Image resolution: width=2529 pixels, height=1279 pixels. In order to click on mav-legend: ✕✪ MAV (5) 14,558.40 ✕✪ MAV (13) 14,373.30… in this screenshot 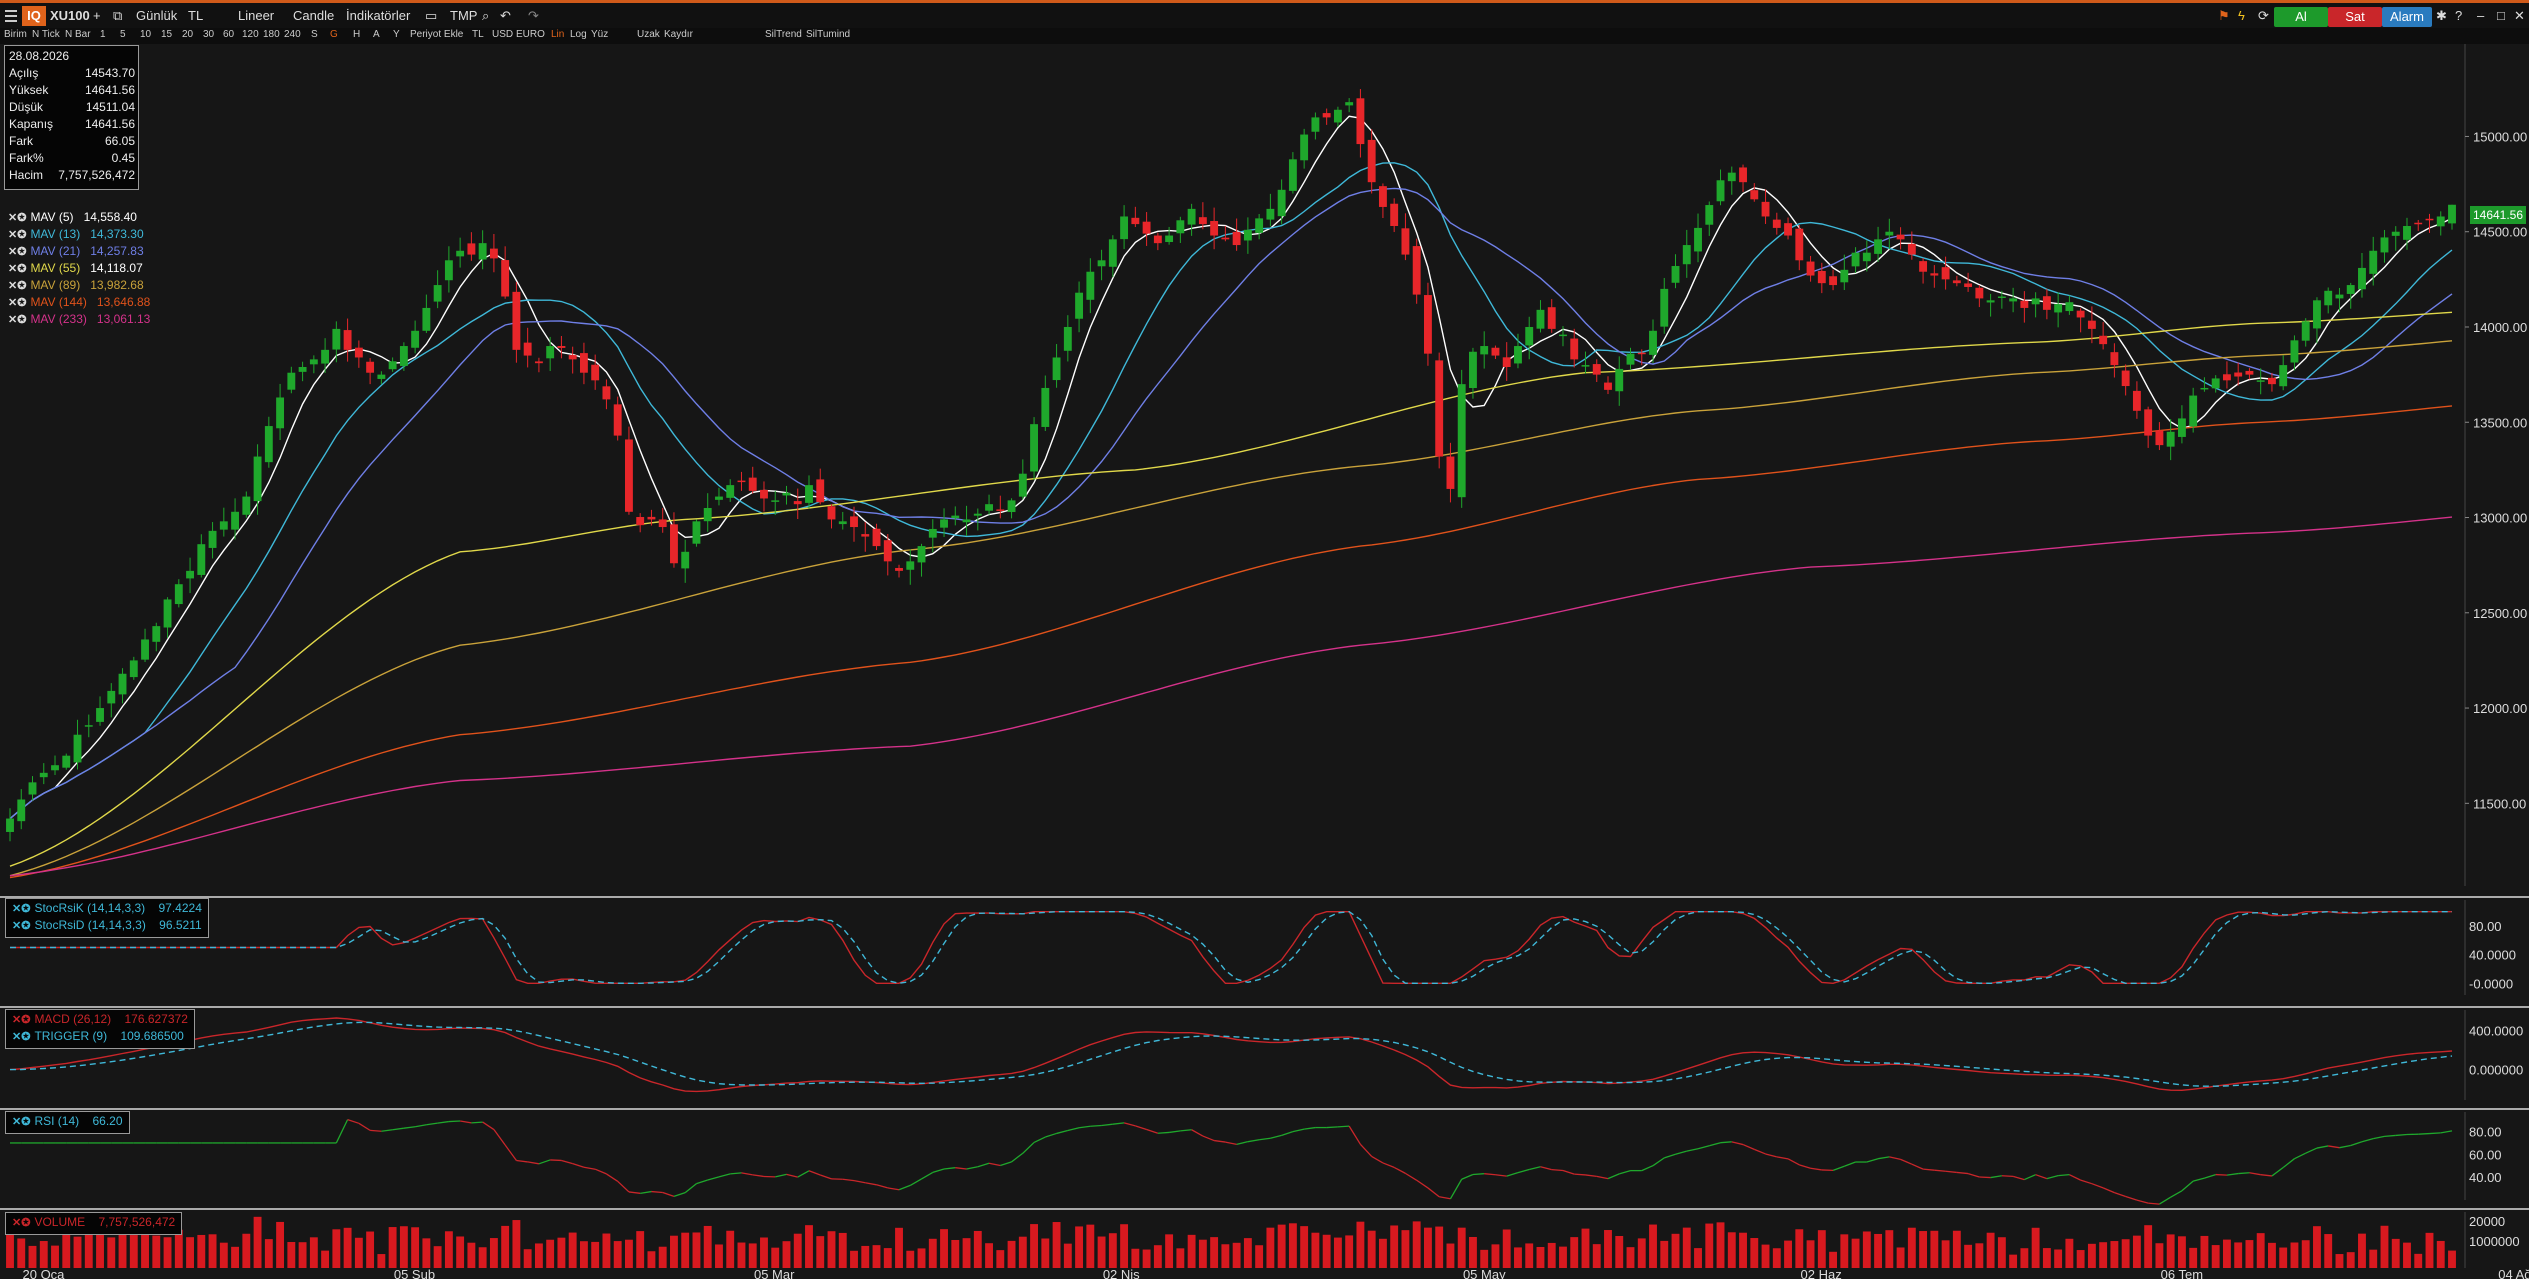, I will do `click(79, 269)`.